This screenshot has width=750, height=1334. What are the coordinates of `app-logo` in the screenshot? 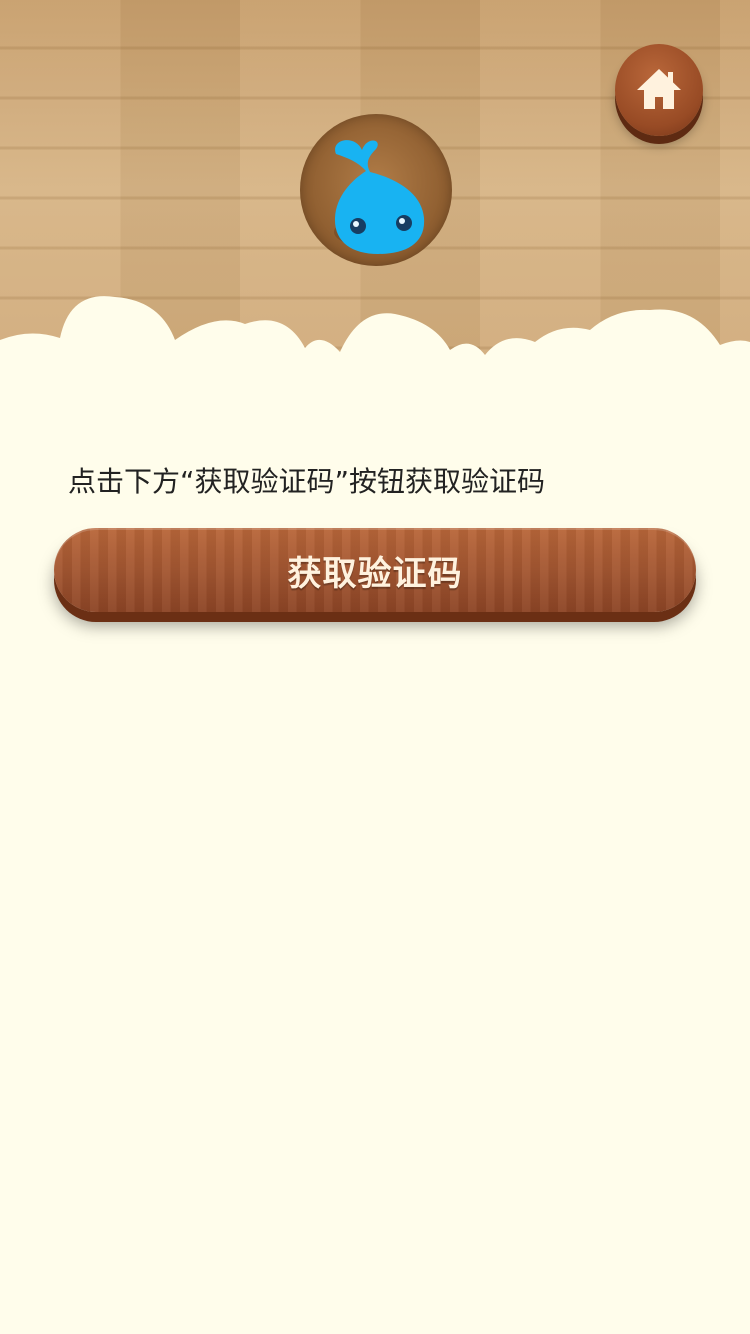 It's located at (376, 190).